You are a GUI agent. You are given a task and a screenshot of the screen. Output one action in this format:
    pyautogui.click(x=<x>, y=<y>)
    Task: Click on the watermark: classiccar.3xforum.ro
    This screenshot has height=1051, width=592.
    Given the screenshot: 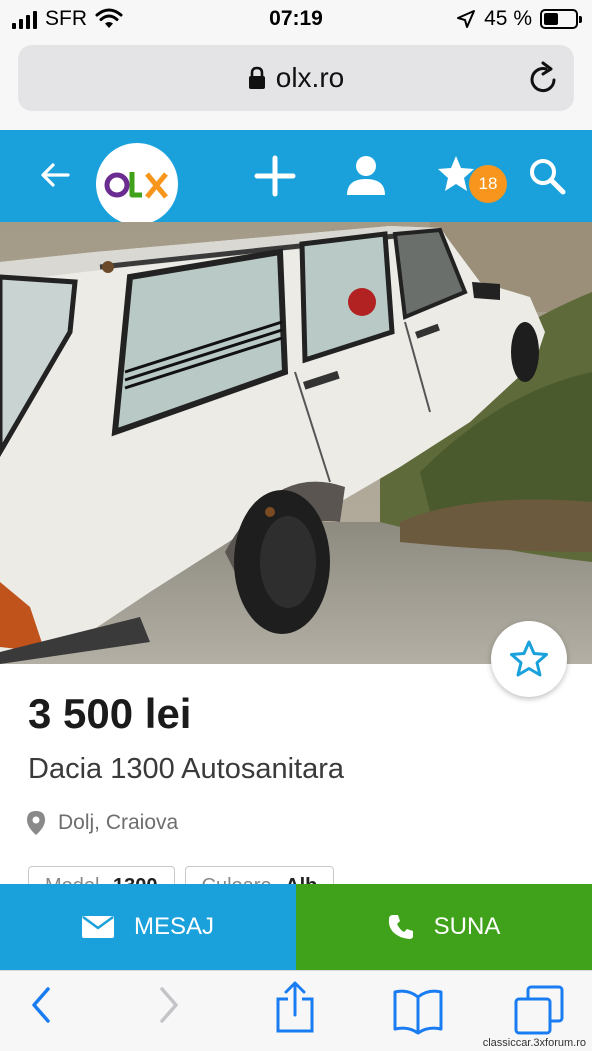 What is the action you would take?
    pyautogui.click(x=534, y=1043)
    